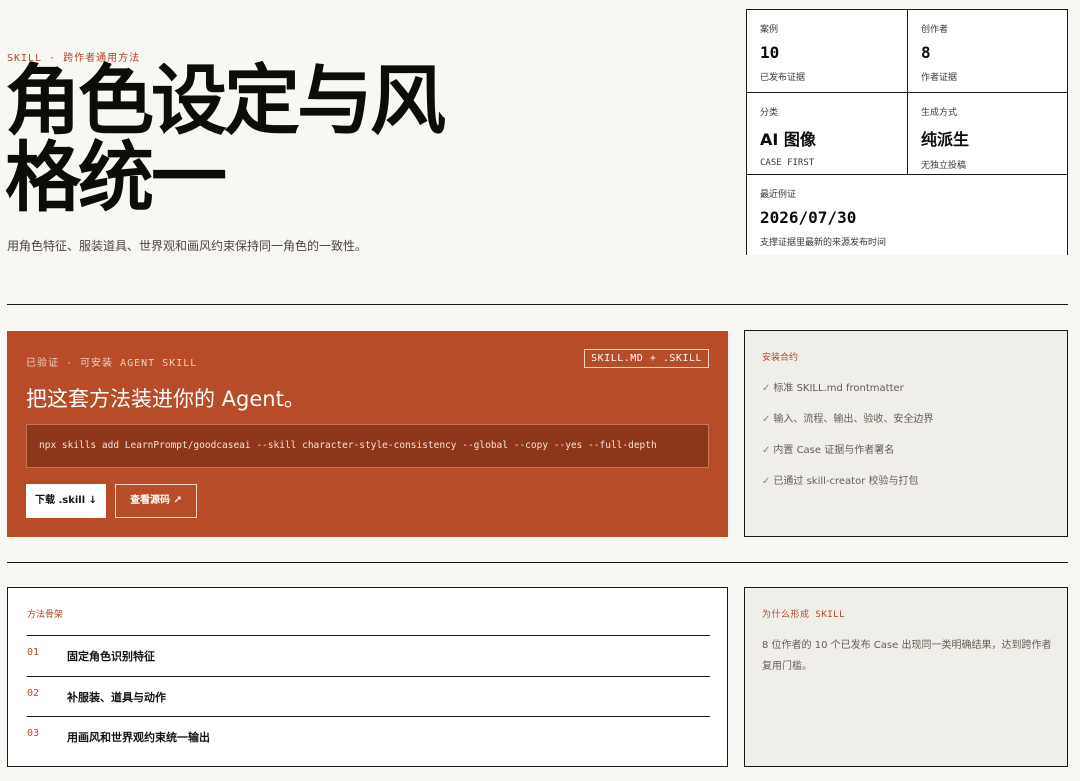  What do you see at coordinates (847, 487) in the screenshot?
I see `list-item: ✓ 已通过 skill-creator 校验与打包` at bounding box center [847, 487].